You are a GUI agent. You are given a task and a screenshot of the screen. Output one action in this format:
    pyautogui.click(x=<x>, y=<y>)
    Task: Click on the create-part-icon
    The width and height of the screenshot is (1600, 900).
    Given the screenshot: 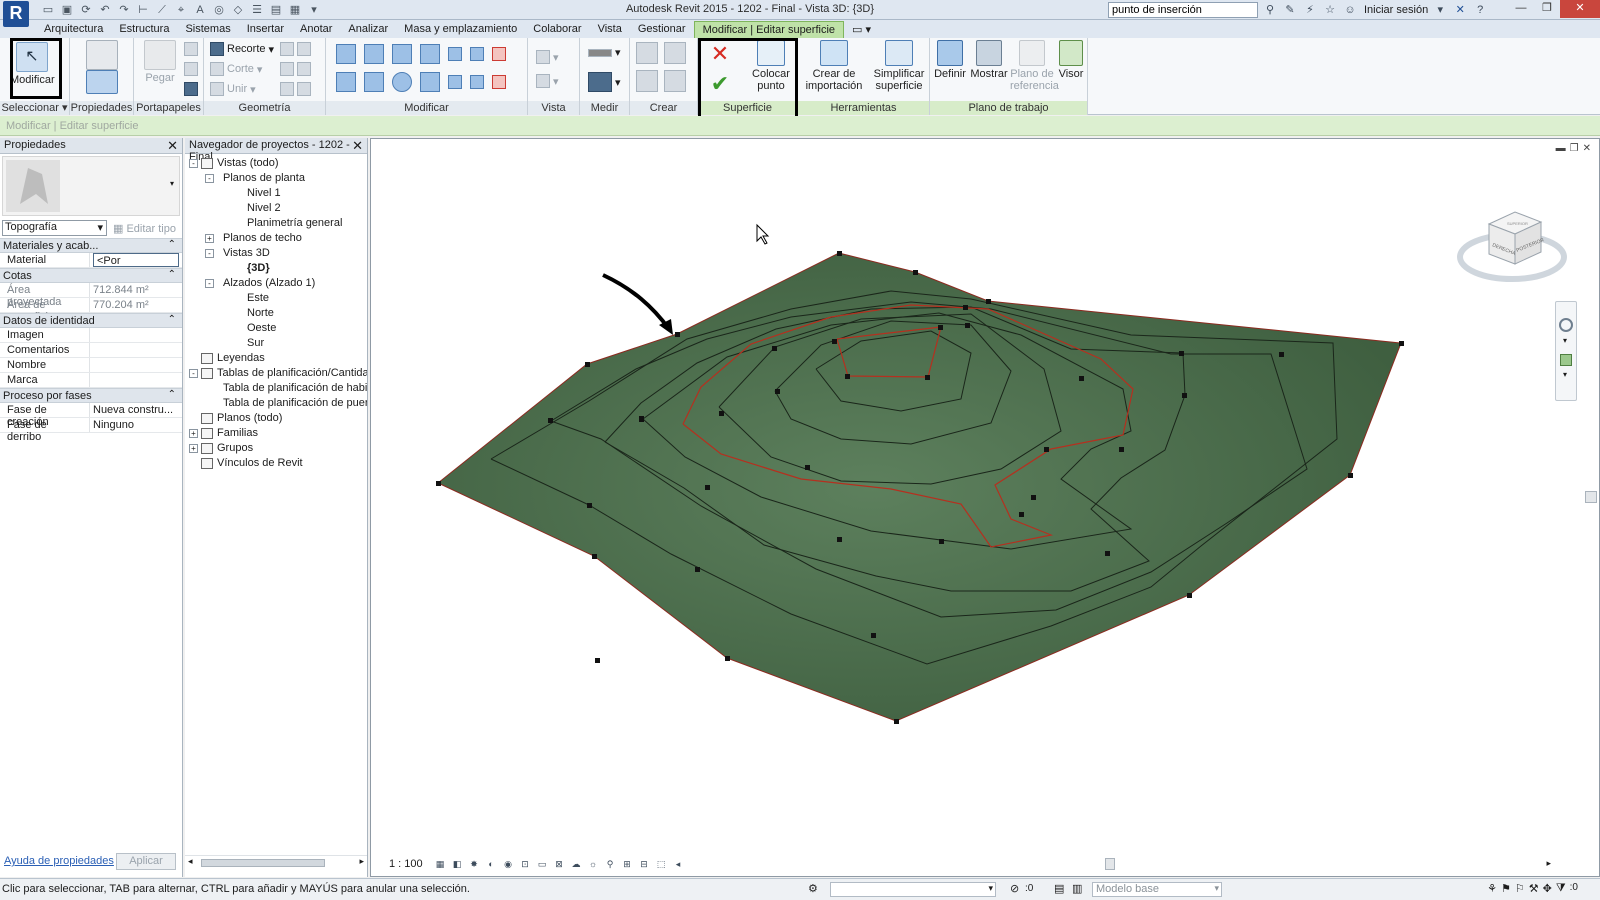 What is the action you would take?
    pyautogui.click(x=647, y=53)
    